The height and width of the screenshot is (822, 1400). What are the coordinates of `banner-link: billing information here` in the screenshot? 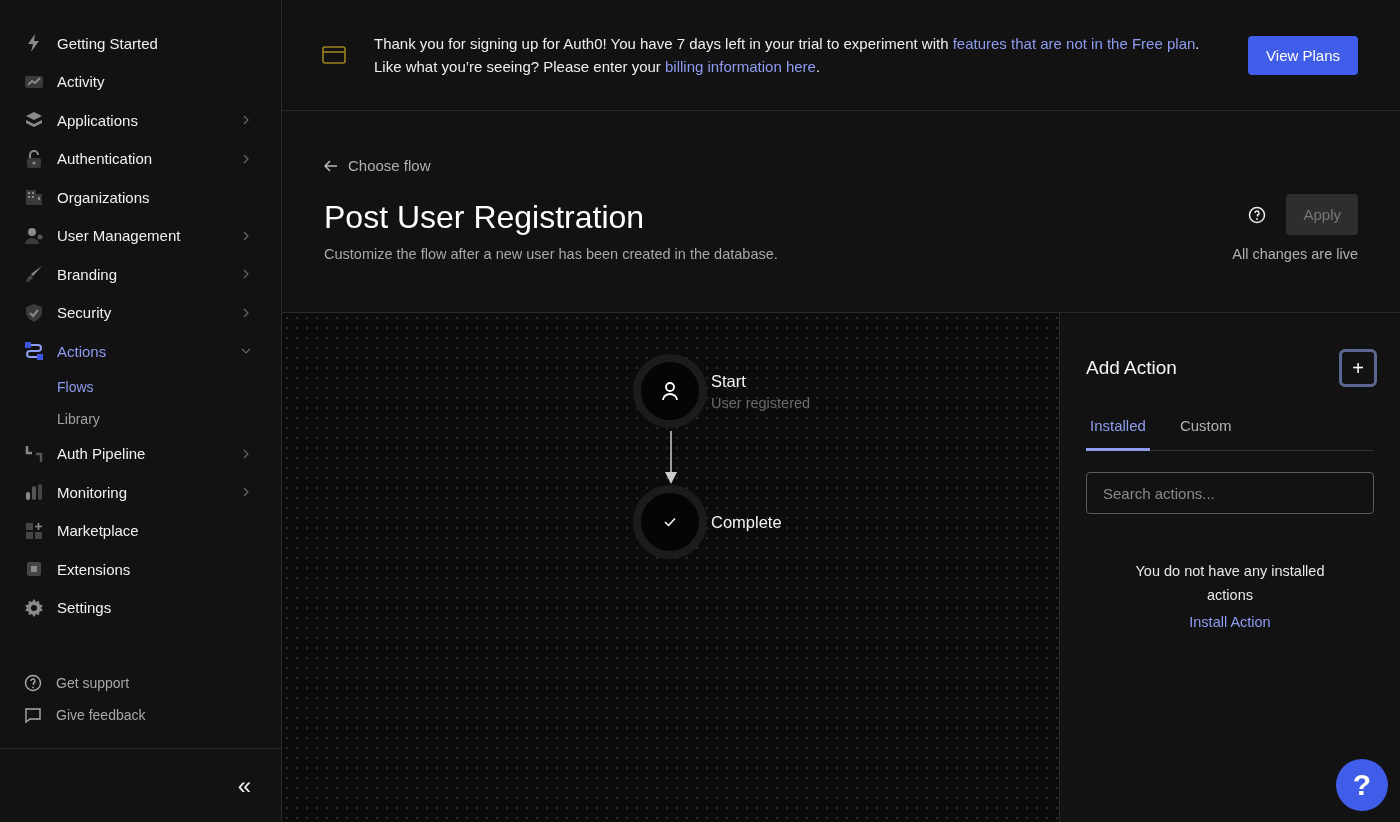 It's located at (740, 66).